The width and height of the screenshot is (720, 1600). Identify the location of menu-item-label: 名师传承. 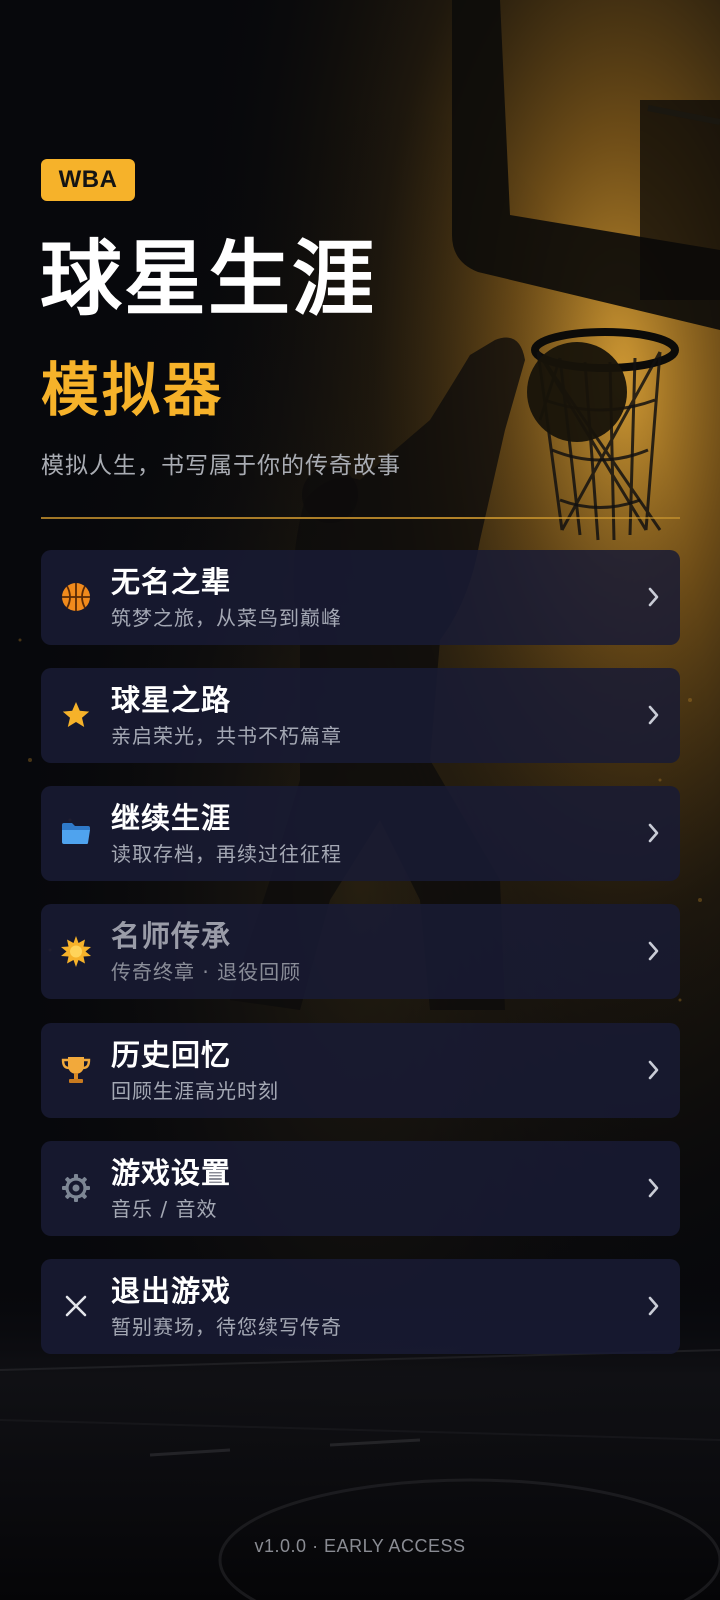
(171, 936).